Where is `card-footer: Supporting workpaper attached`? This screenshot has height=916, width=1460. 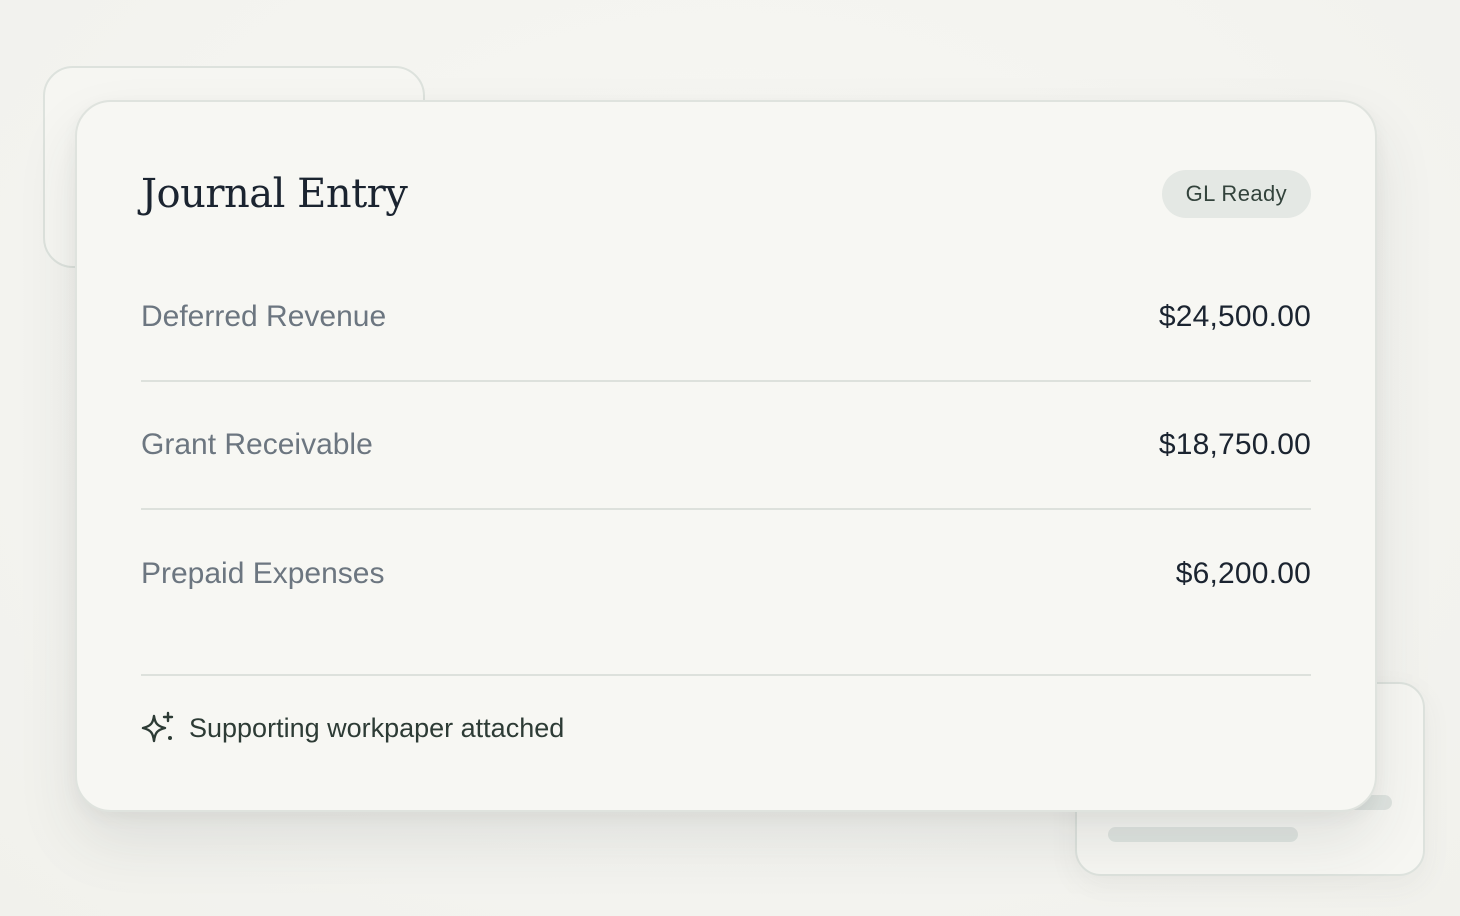 card-footer: Supporting workpaper attached is located at coordinates (726, 727).